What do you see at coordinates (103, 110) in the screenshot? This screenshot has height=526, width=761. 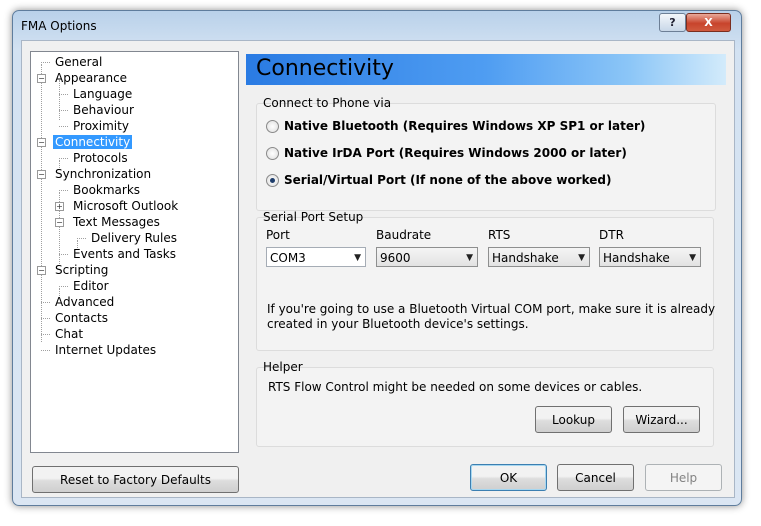 I see `tree-item: Behaviour` at bounding box center [103, 110].